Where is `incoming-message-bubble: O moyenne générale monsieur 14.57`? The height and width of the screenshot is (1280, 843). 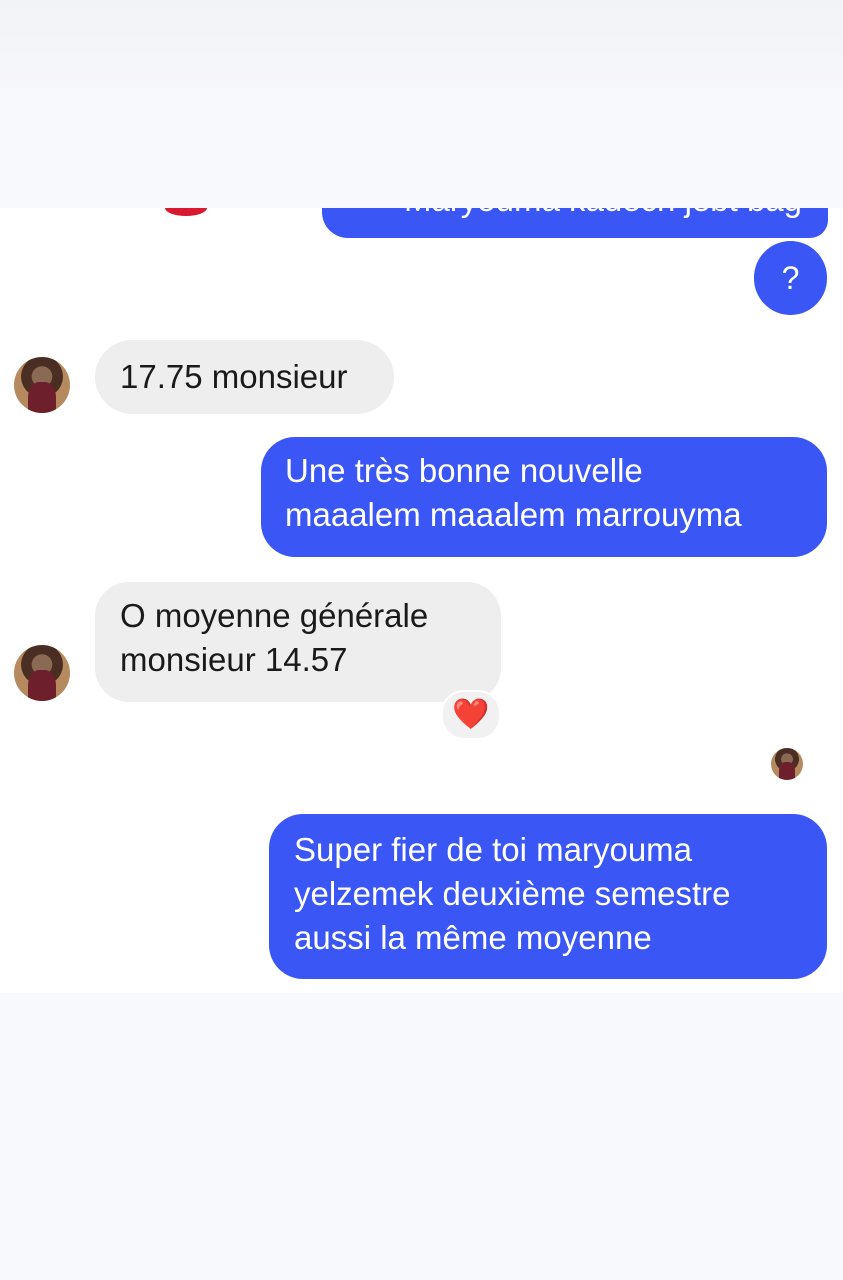
incoming-message-bubble: O moyenne générale monsieur 14.57 is located at coordinates (298, 642).